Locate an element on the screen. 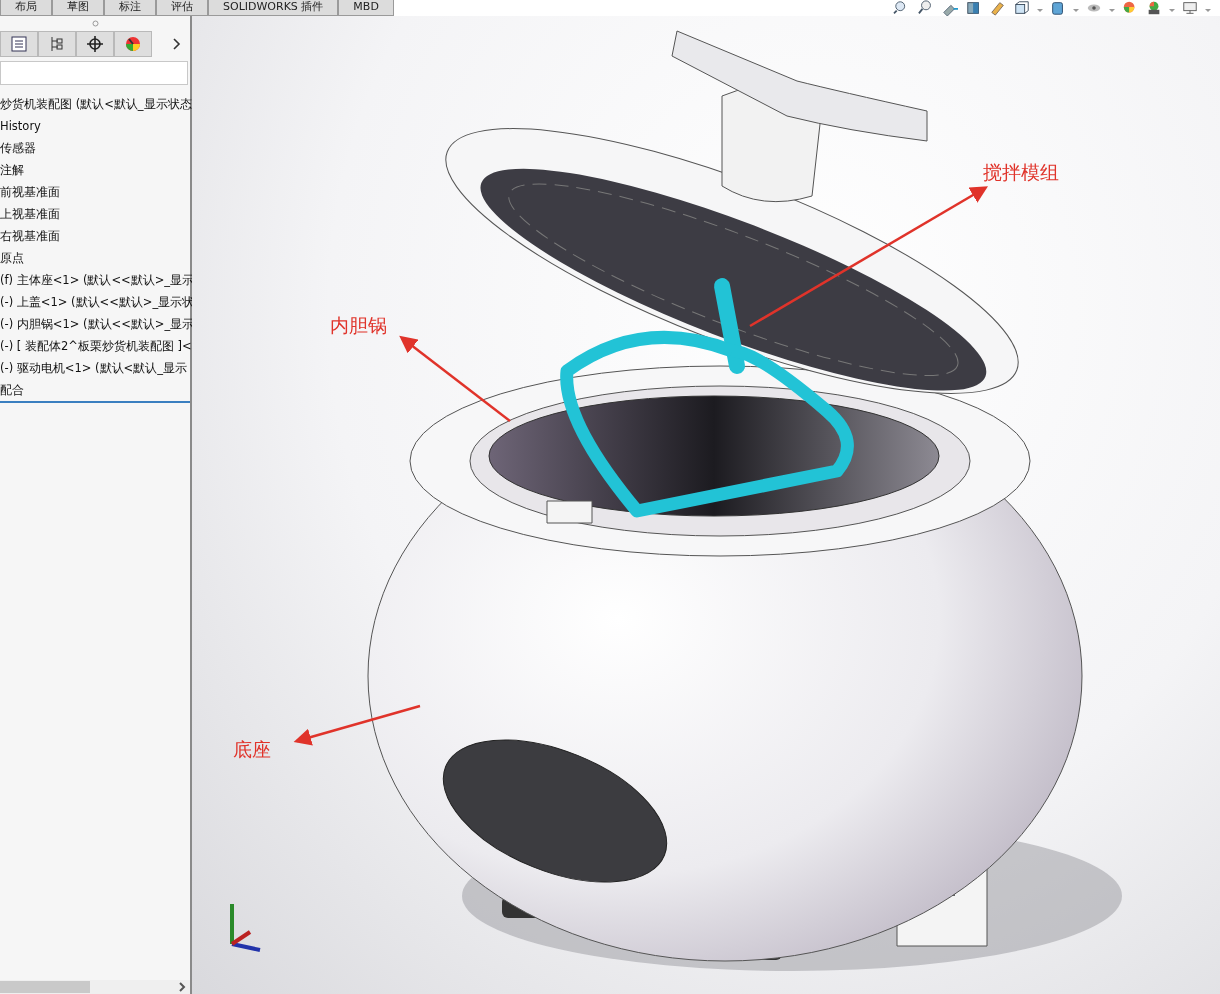  panel-tab is located at coordinates (95, 44).